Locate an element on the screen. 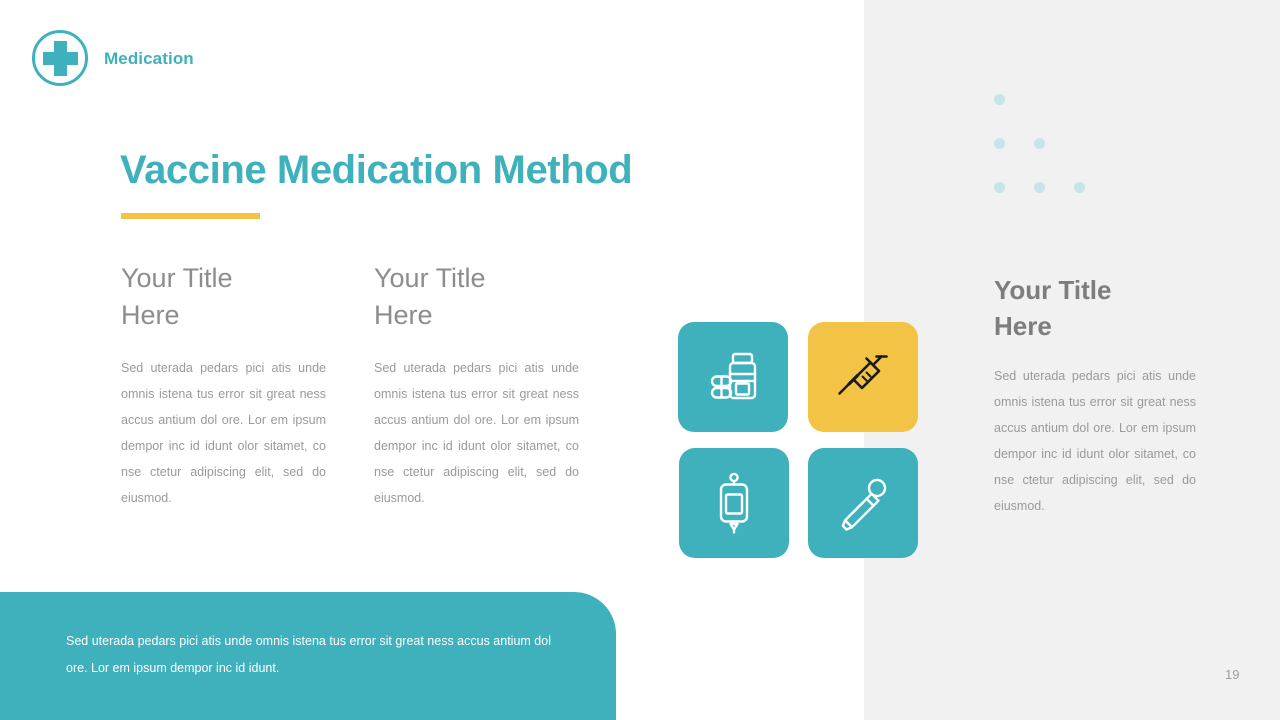  tile-syringe is located at coordinates (863, 377).